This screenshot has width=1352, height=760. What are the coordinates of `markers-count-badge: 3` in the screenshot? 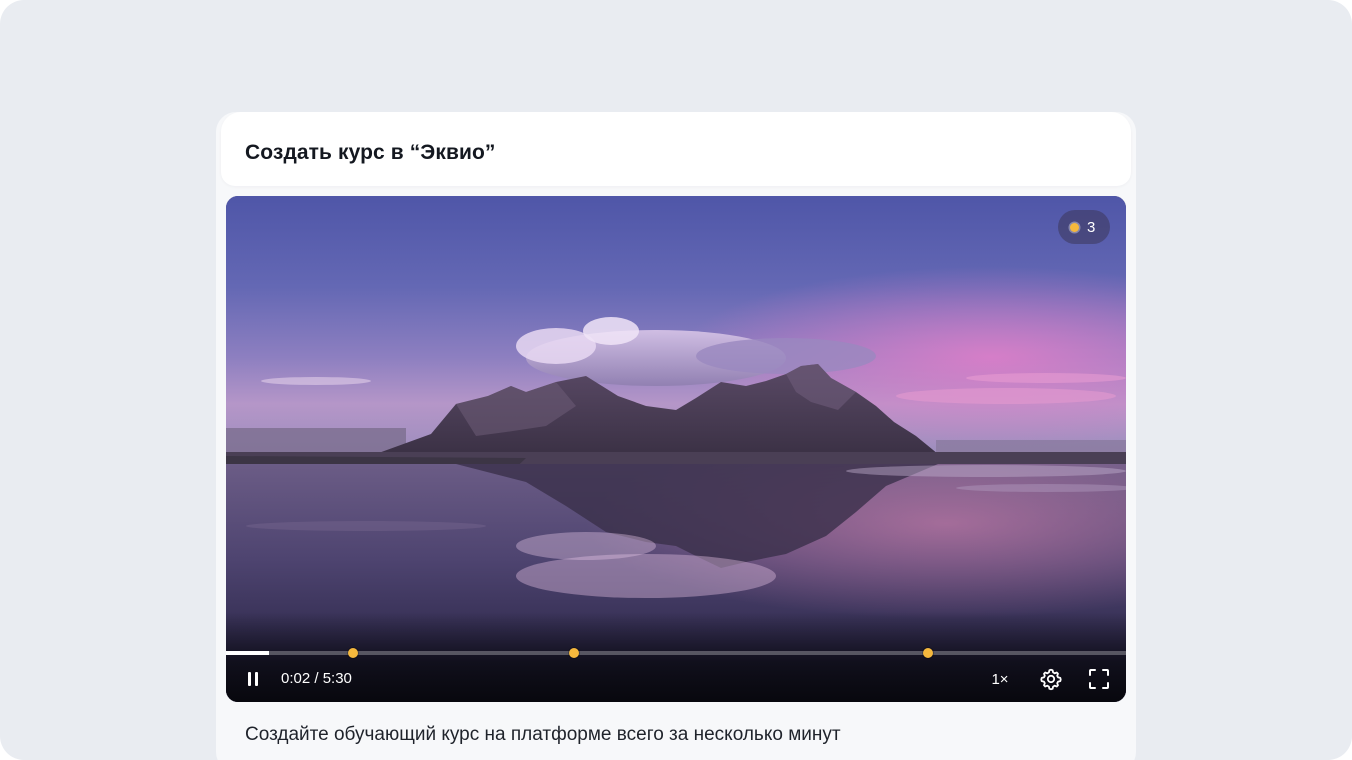 It's located at (1084, 227).